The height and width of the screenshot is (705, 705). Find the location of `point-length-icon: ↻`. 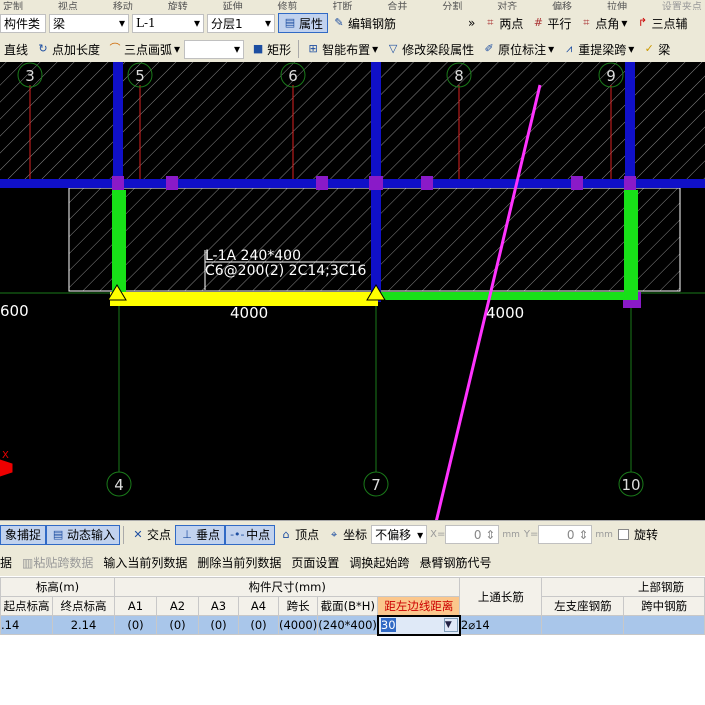

point-length-icon: ↻ is located at coordinates (43, 48).